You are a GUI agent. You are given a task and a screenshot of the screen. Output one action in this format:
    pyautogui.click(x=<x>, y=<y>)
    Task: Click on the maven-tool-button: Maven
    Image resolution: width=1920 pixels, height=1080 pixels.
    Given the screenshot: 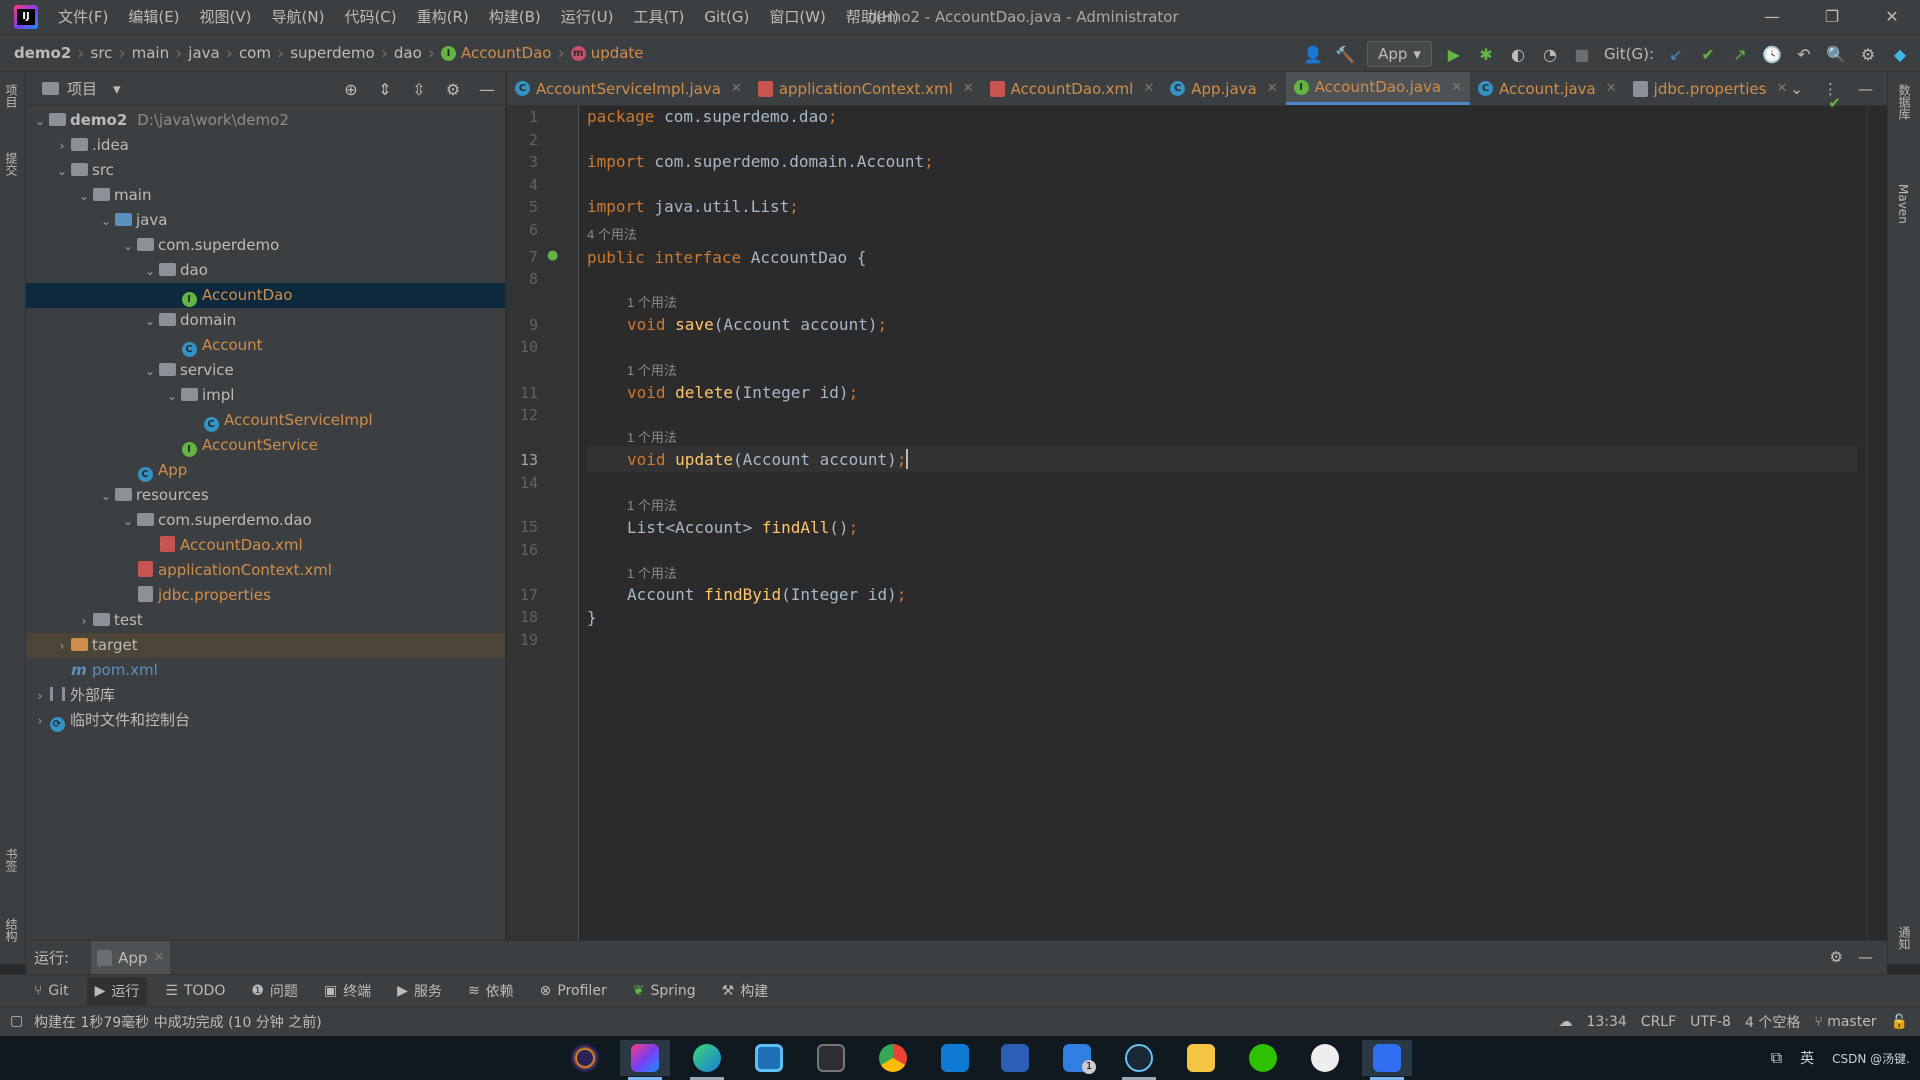 What is the action you would take?
    pyautogui.click(x=1903, y=204)
    